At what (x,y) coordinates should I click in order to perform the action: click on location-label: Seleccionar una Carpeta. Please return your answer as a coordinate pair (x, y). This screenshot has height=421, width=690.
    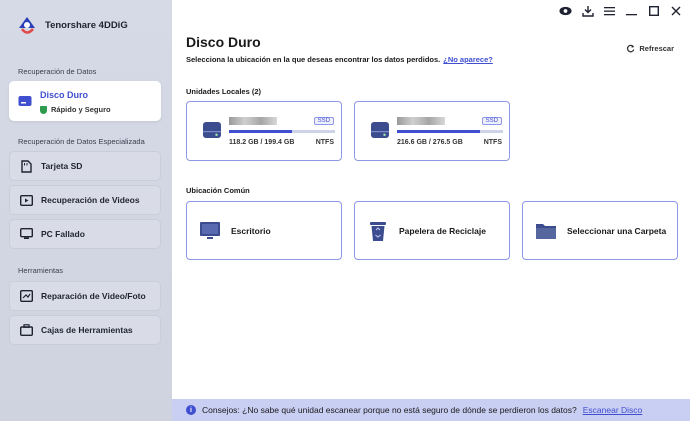
    Looking at the image, I should click on (617, 230).